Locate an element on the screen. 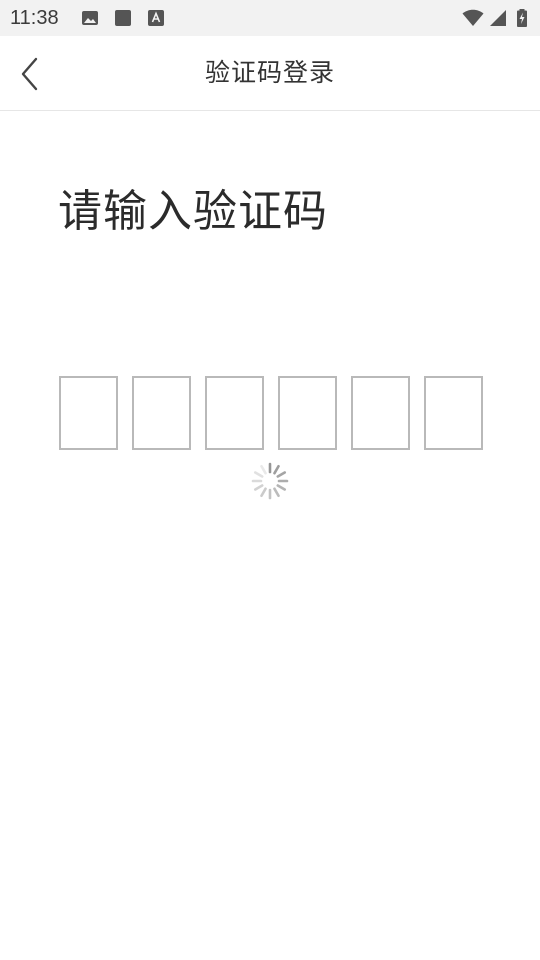 The image size is (540, 960). spinner-icon is located at coordinates (270, 481).